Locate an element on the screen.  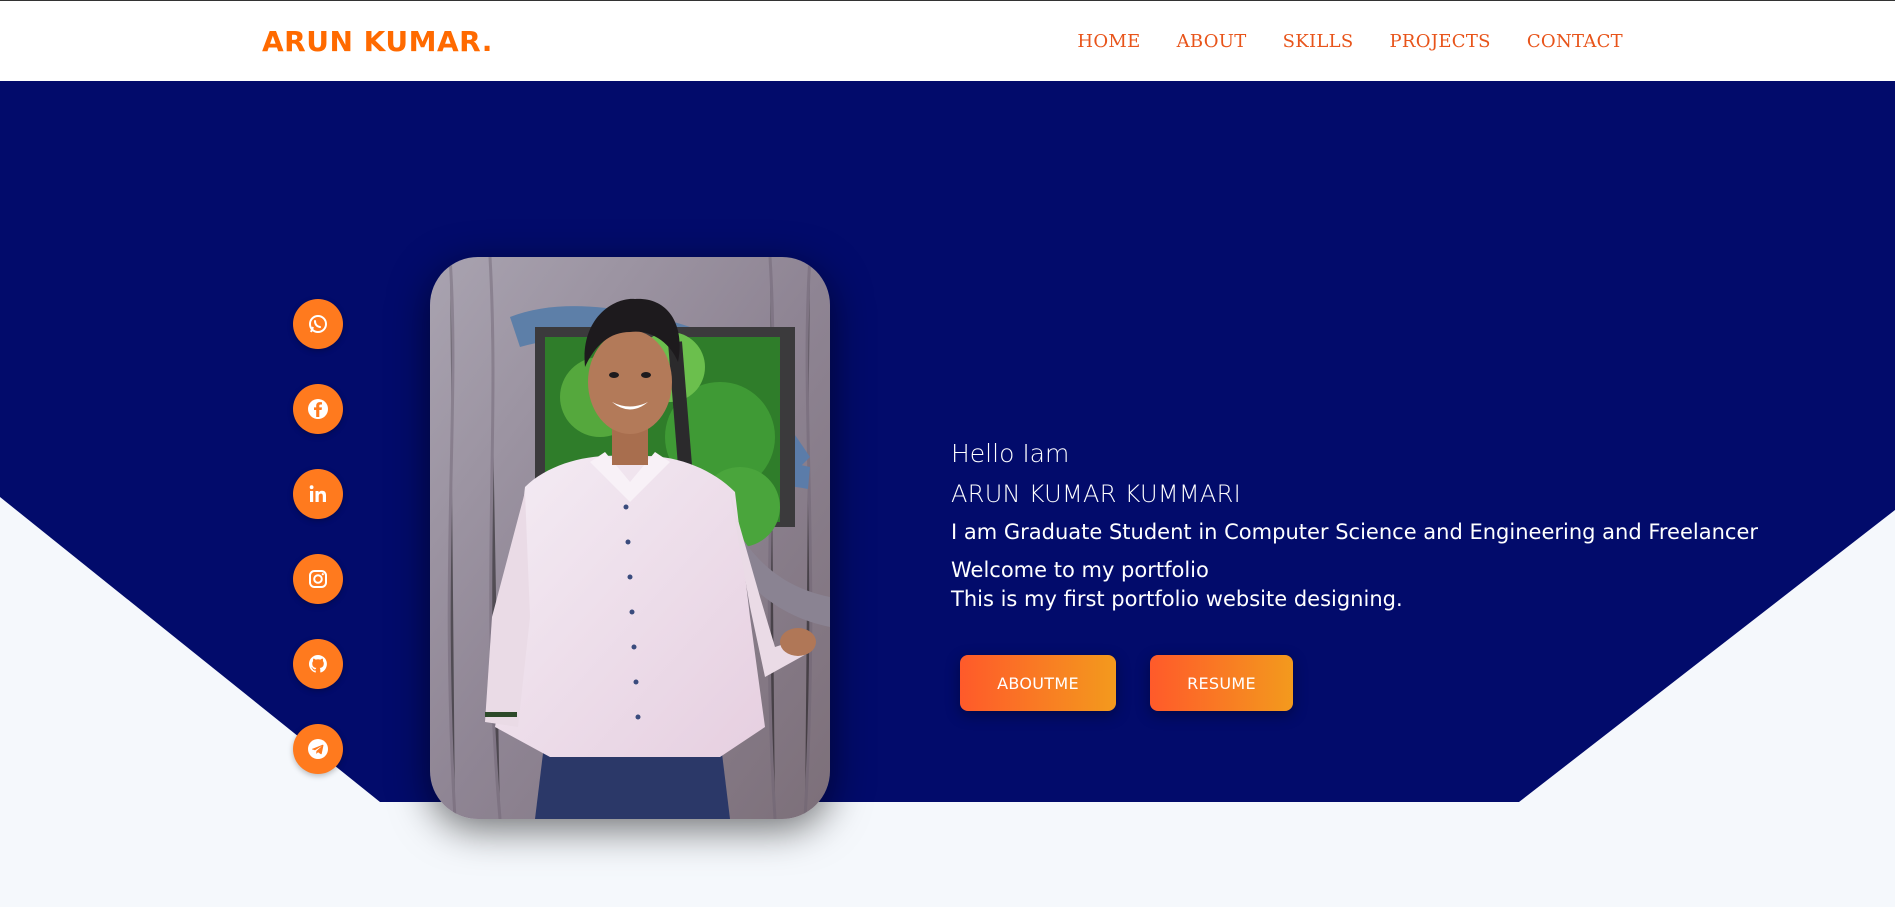
instagram-icon is located at coordinates (318, 579).